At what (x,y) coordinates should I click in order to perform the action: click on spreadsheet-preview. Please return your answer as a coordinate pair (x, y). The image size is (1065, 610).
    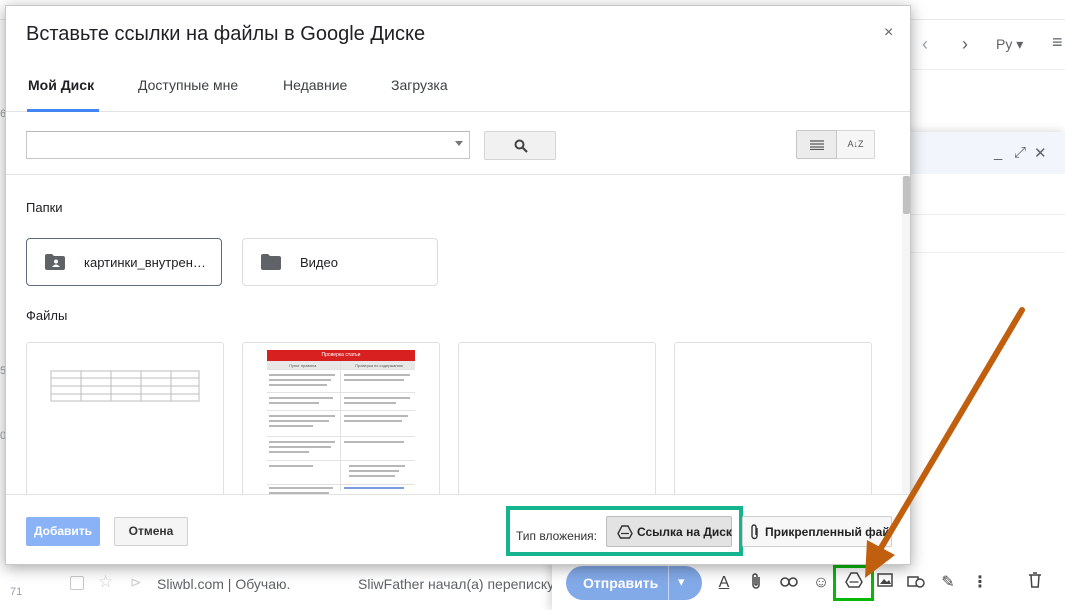
    Looking at the image, I should click on (125, 386).